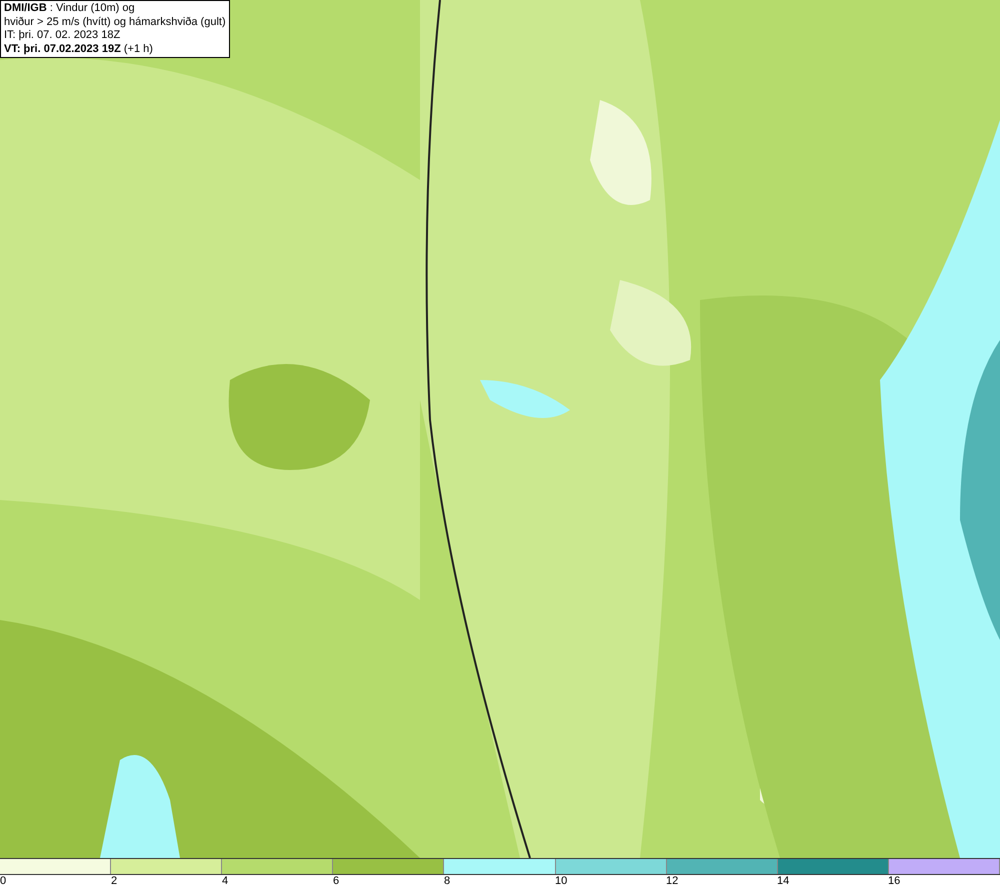  Describe the element at coordinates (673, 881) in the screenshot. I see `legend-label: 12` at that location.